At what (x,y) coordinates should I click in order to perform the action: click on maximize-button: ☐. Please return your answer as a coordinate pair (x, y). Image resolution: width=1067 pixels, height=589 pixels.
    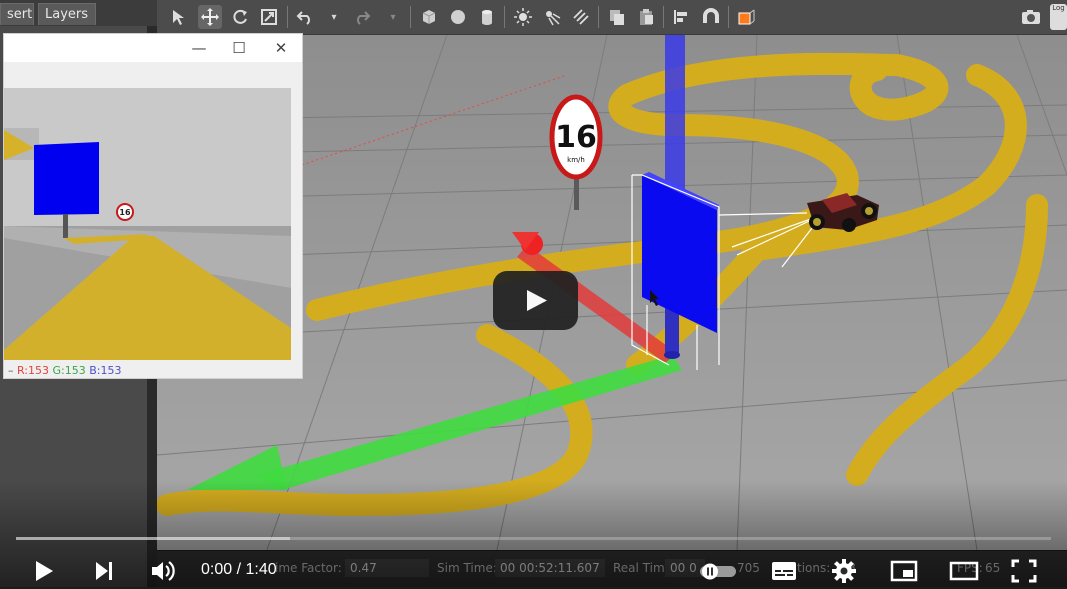
    Looking at the image, I should click on (239, 48).